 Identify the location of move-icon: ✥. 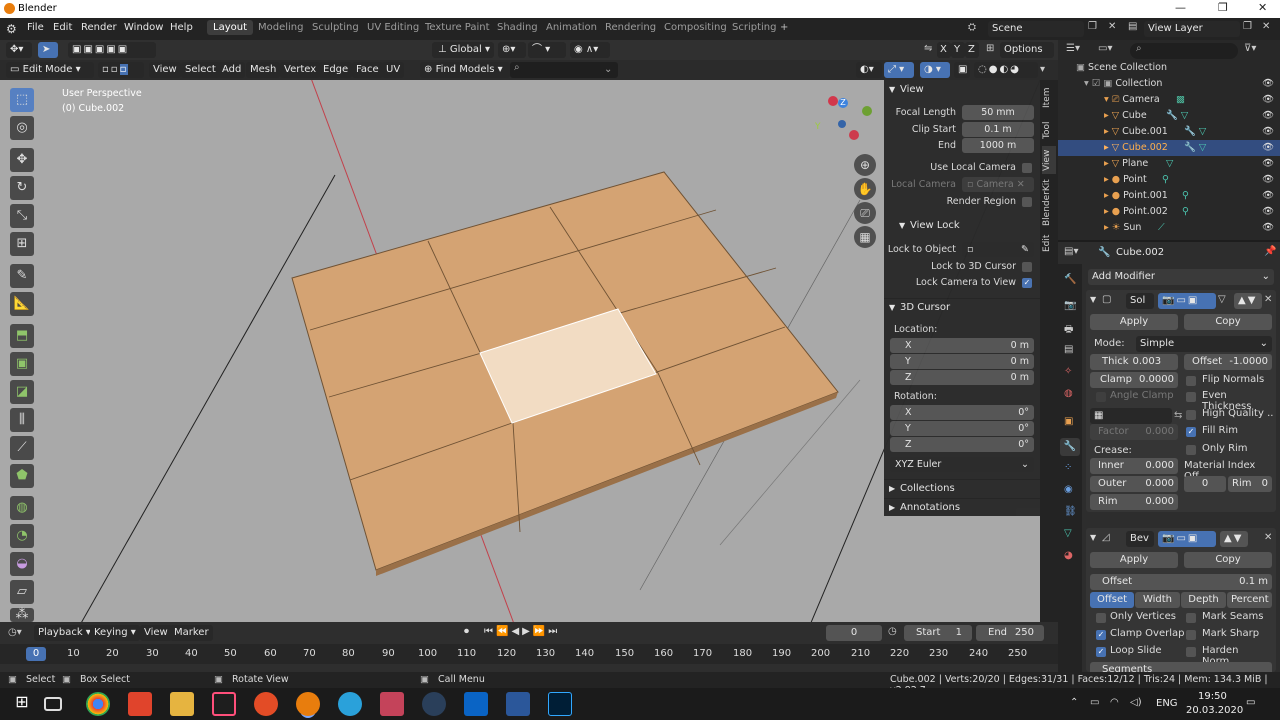
(22, 160).